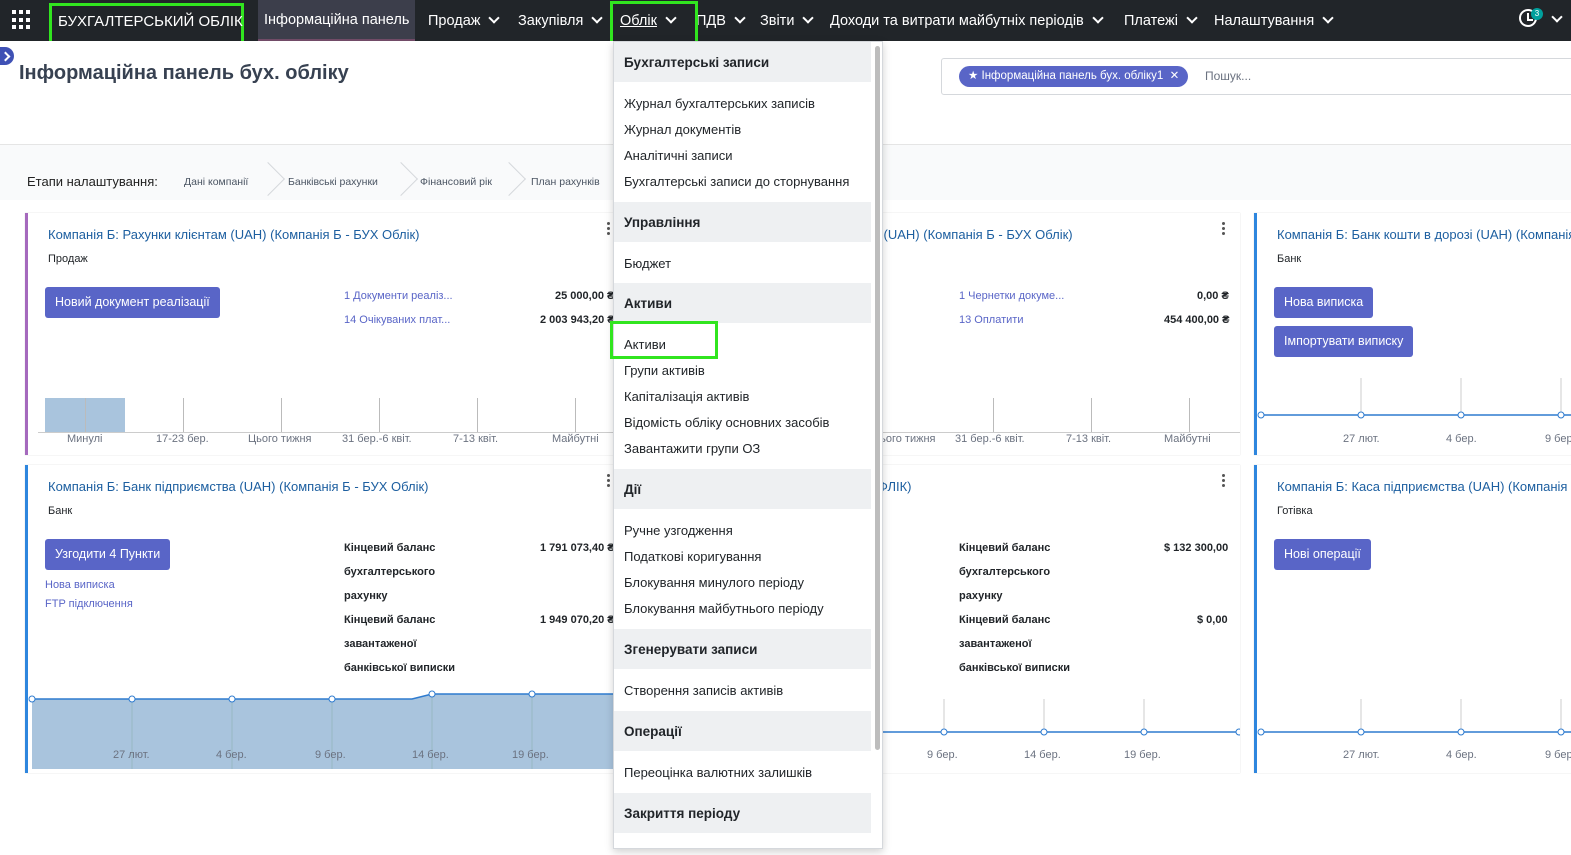 The width and height of the screenshot is (1571, 855). What do you see at coordinates (703, 690) in the screenshot?
I see `dropdown-item: Створення записів активів` at bounding box center [703, 690].